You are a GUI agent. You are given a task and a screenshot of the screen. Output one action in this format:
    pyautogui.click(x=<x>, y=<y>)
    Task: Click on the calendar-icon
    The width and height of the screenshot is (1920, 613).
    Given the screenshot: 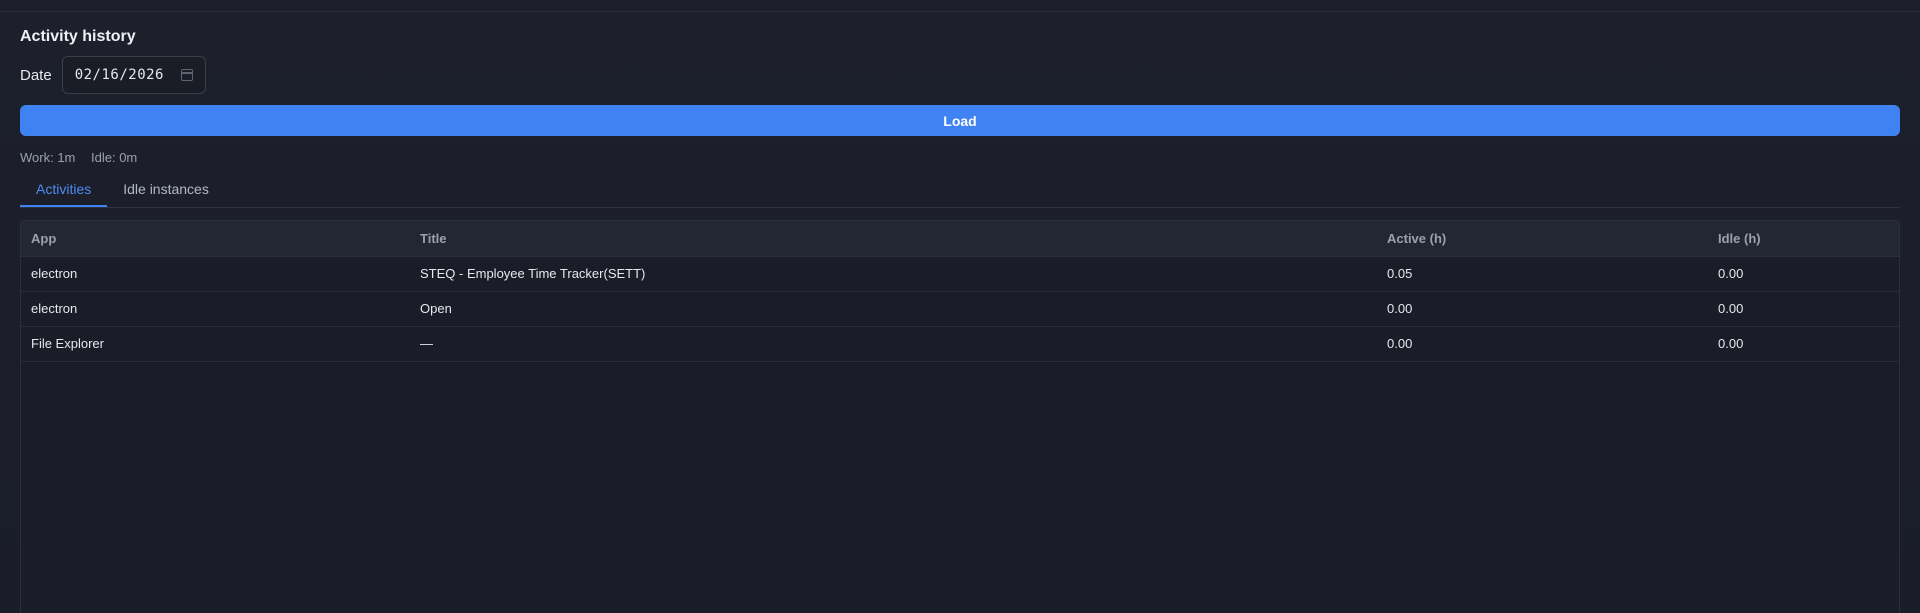 What is the action you would take?
    pyautogui.click(x=186, y=75)
    